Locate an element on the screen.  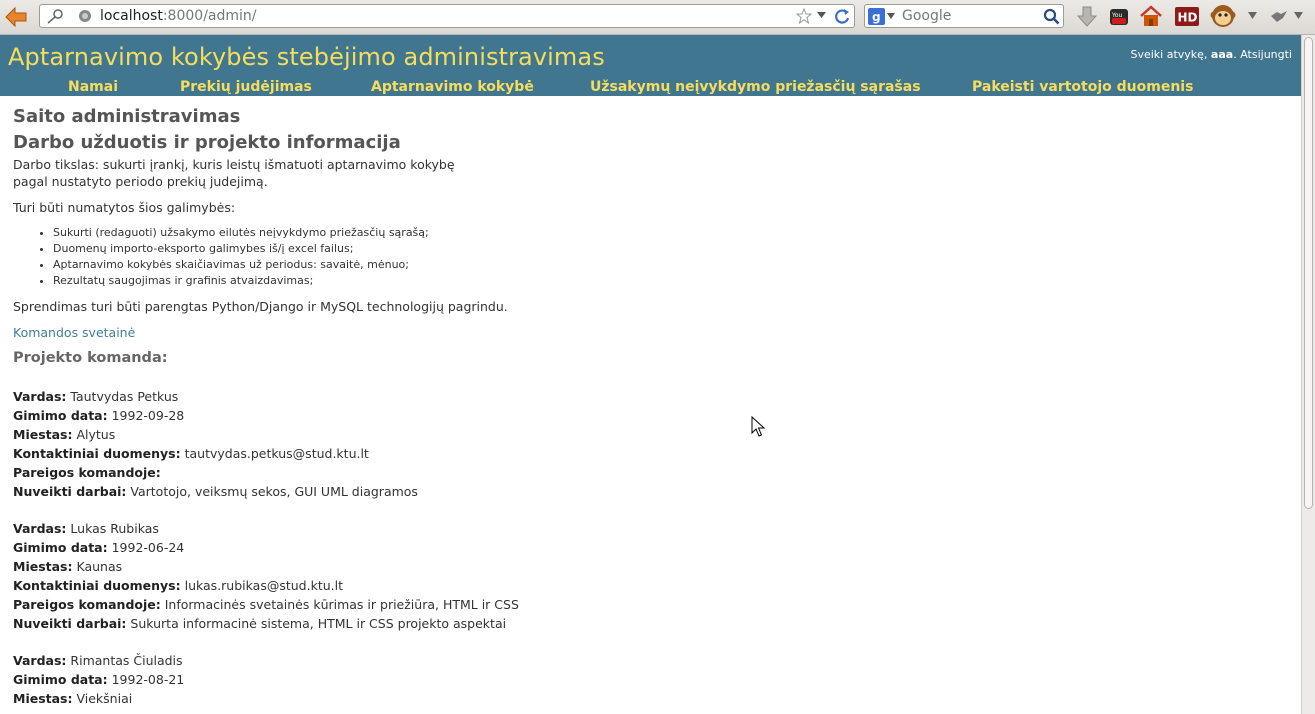
url-host: localhost is located at coordinates (131, 16).